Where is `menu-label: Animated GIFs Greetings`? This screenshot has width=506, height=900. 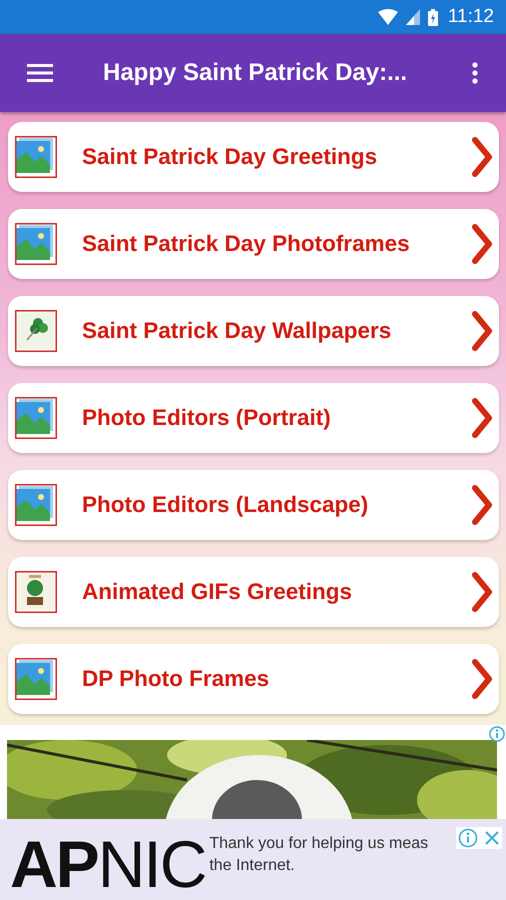
menu-label: Animated GIFs Greetings is located at coordinates (218, 592).